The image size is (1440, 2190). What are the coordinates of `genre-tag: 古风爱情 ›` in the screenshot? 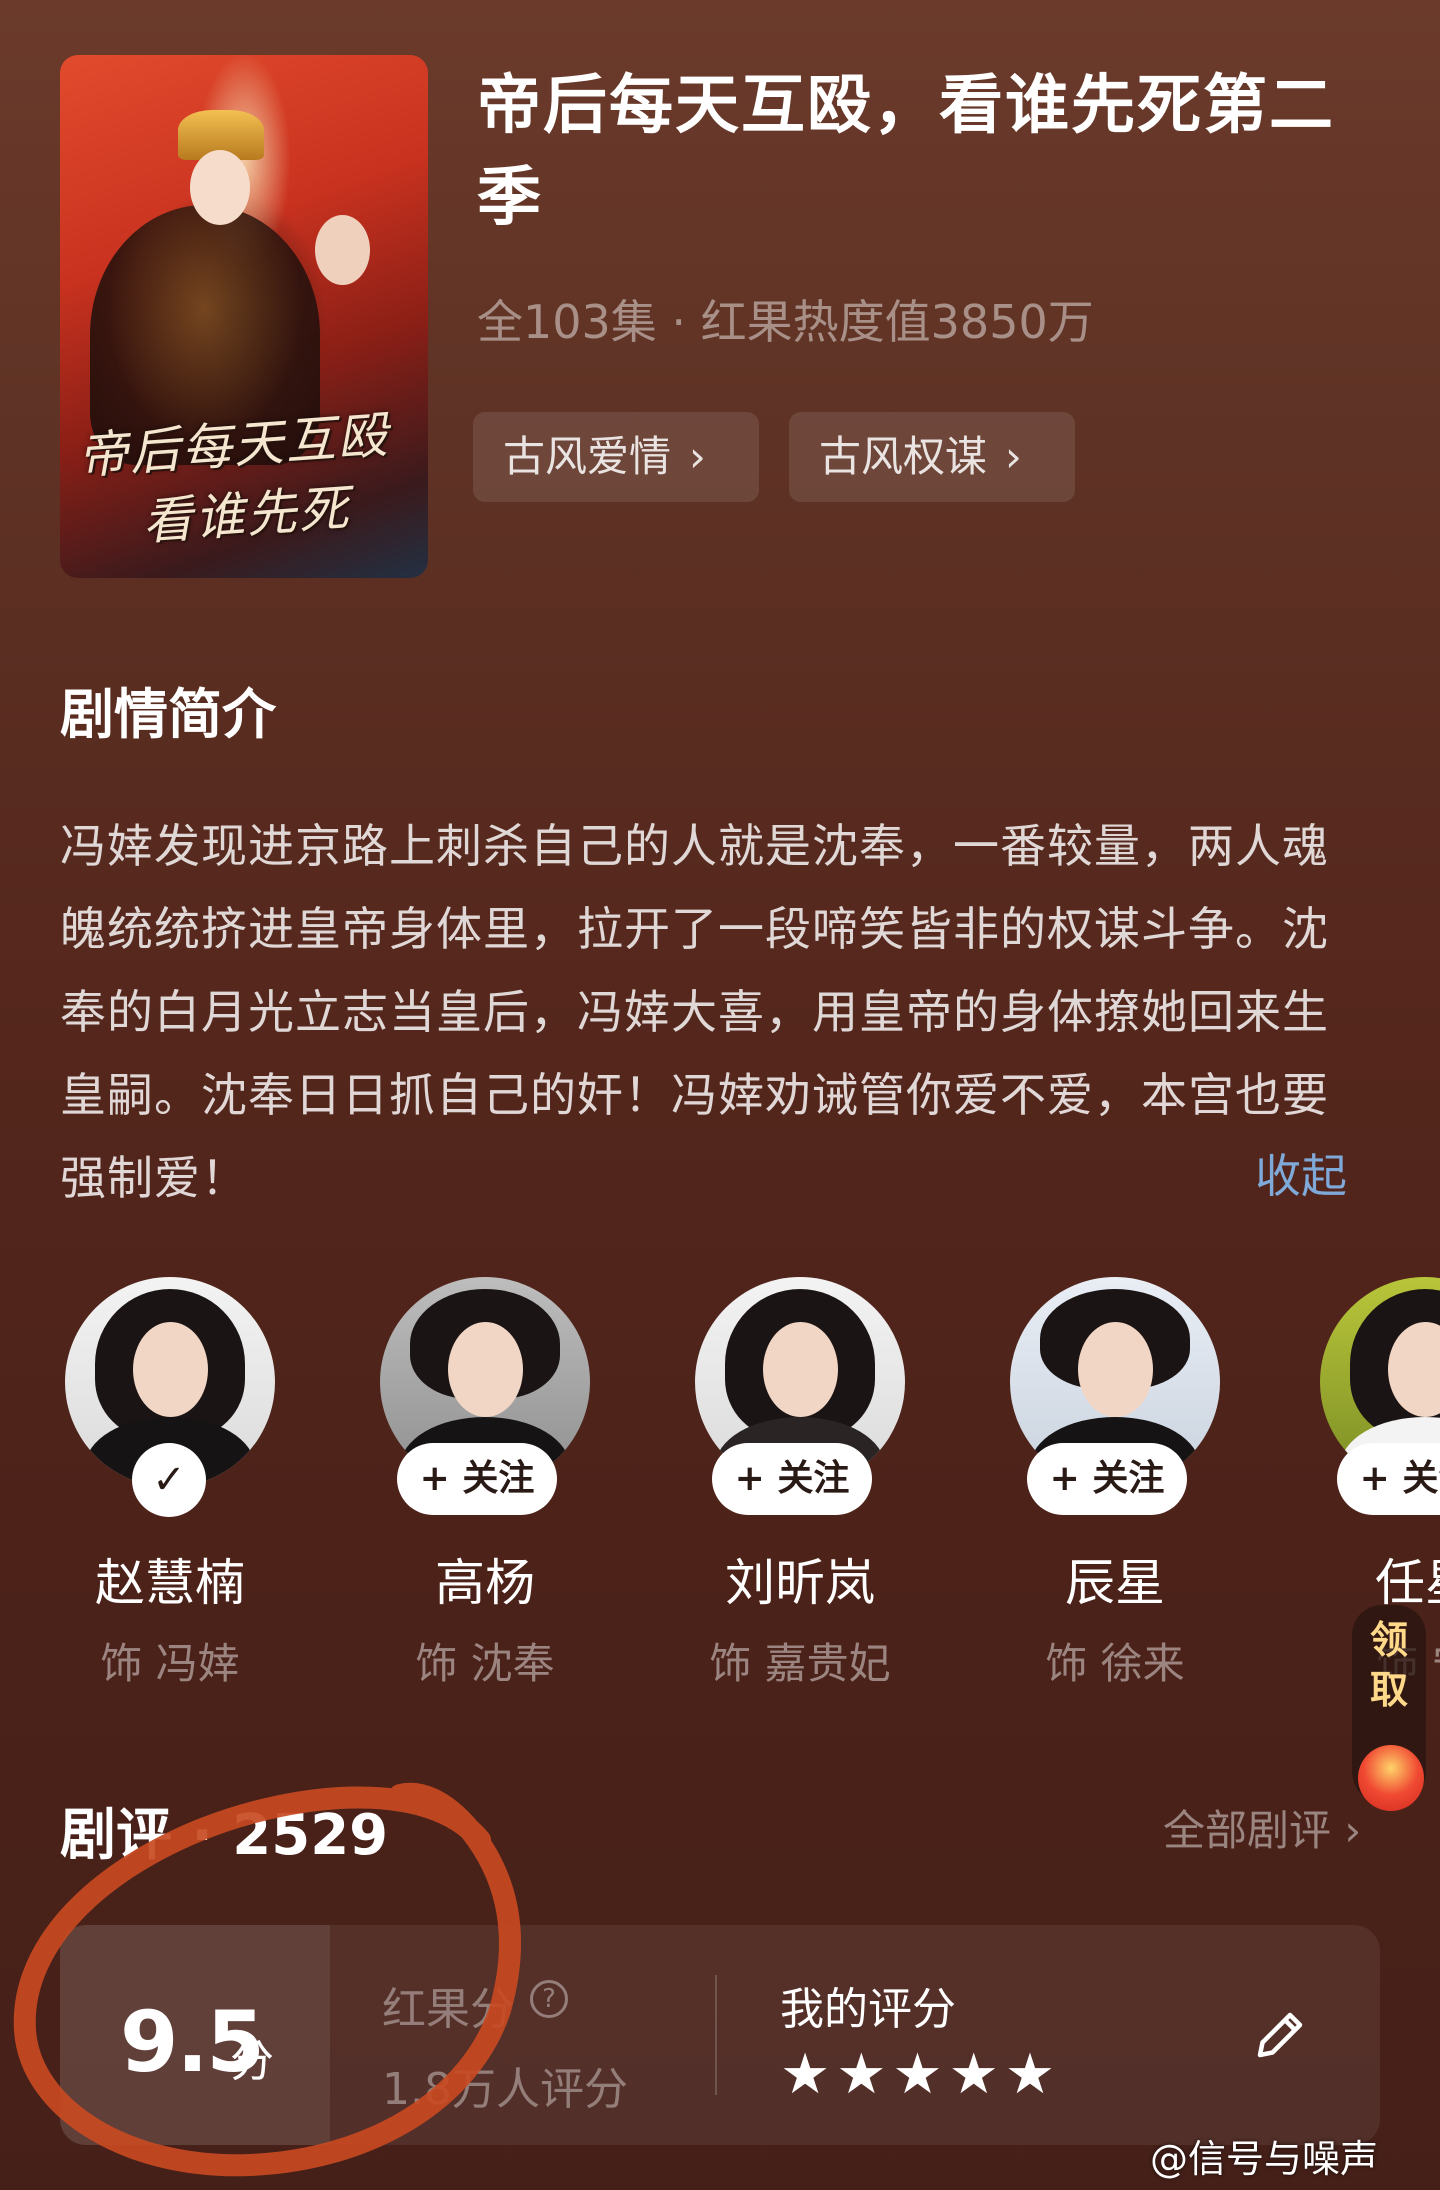 It's located at (616, 457).